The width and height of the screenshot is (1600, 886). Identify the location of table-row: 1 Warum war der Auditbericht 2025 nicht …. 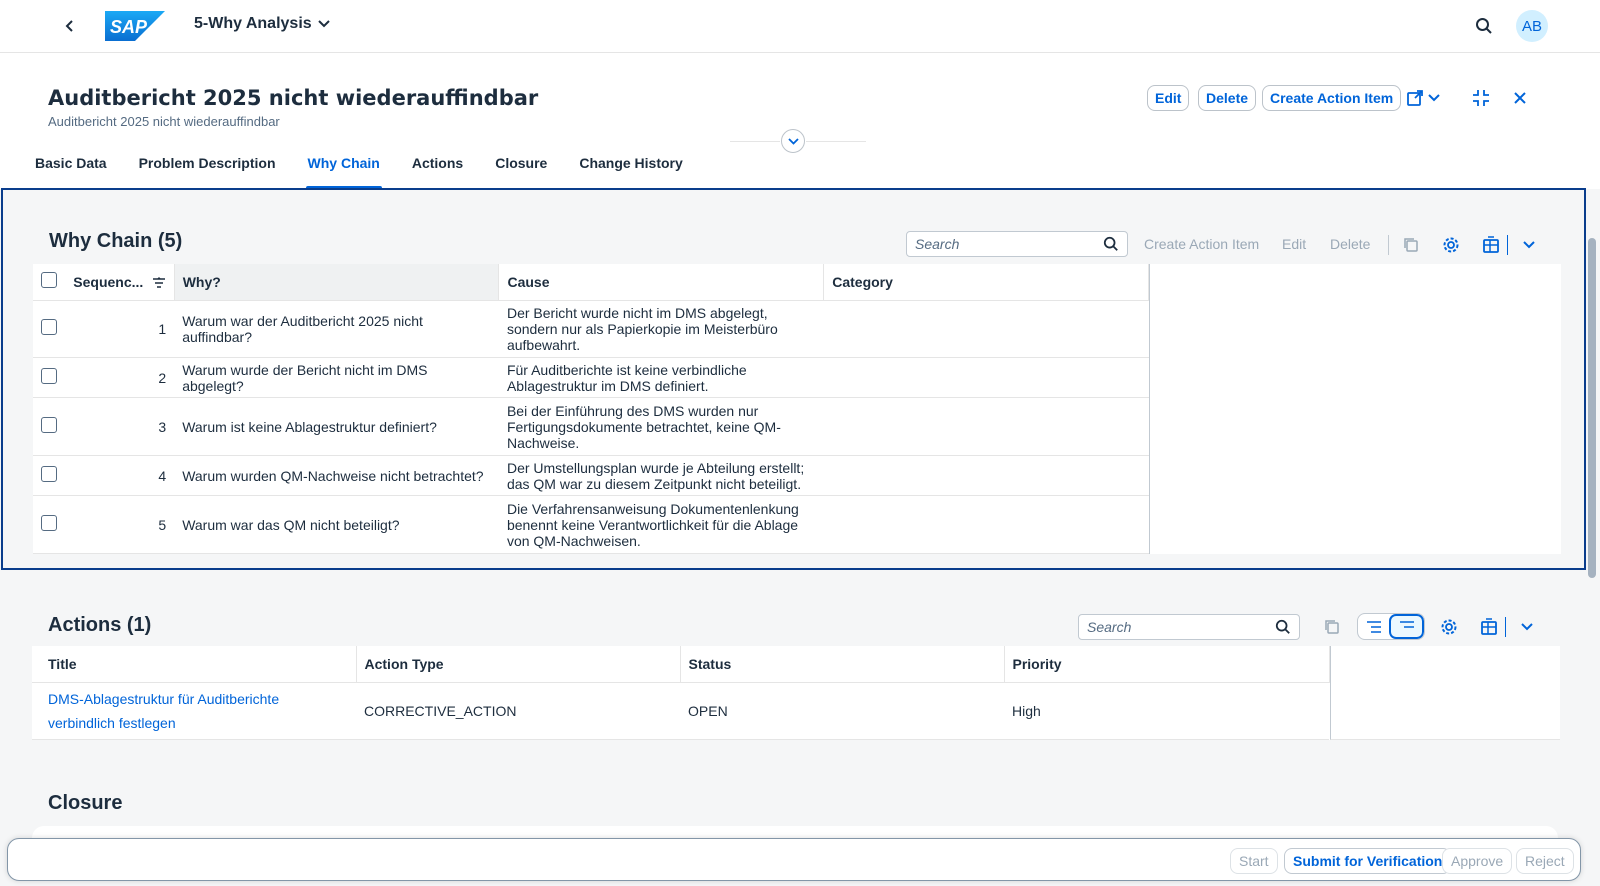
(591, 329).